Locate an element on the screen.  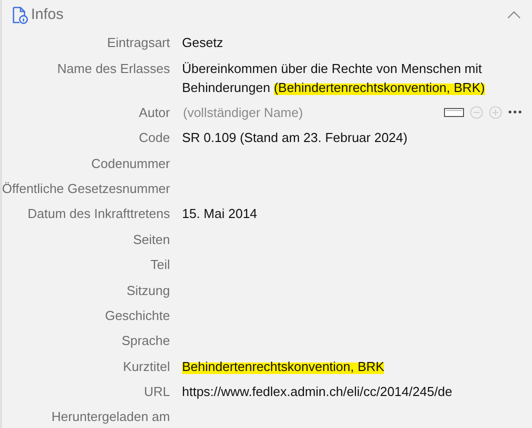
field-label: Geschichte is located at coordinates (137, 315).